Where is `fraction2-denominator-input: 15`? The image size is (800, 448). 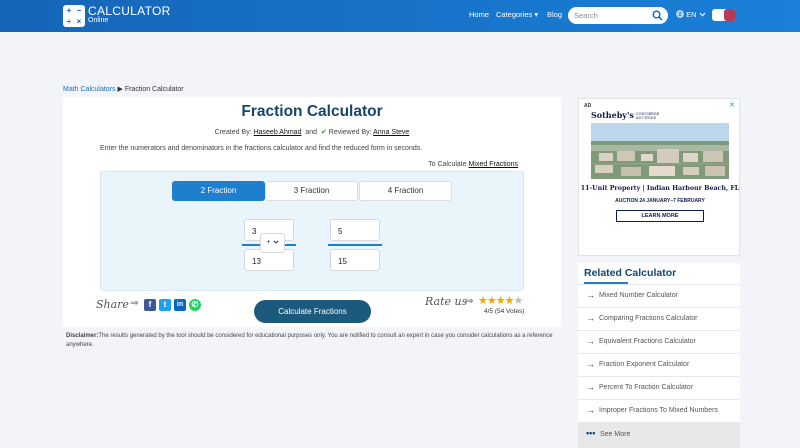
fraction2-denominator-input: 15 is located at coordinates (355, 260).